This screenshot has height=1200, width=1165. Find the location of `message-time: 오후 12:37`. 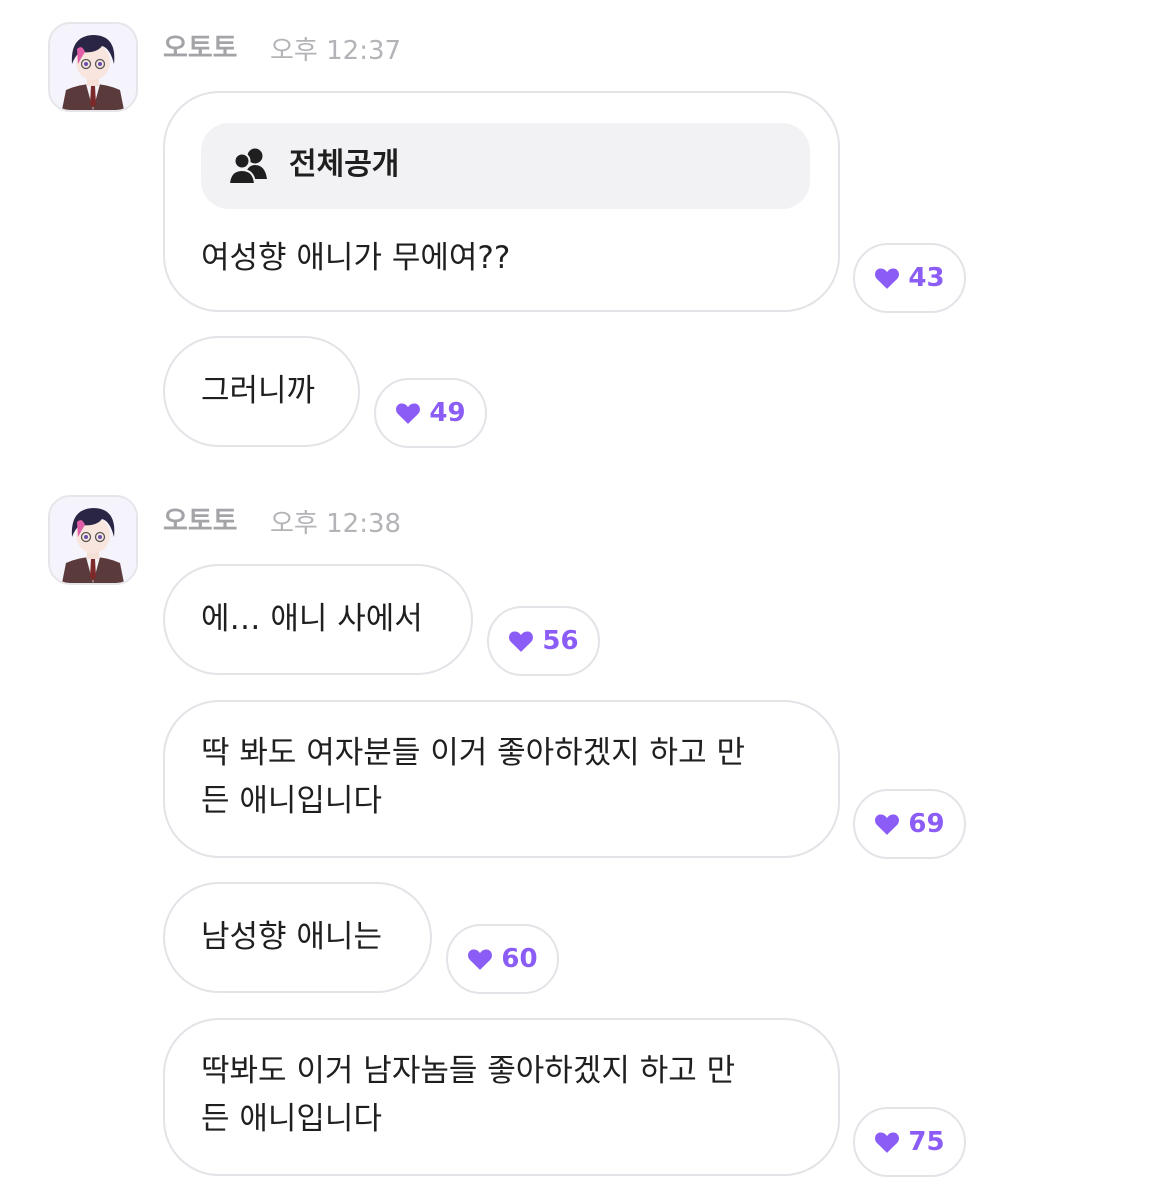

message-time: 오후 12:37 is located at coordinates (336, 51).